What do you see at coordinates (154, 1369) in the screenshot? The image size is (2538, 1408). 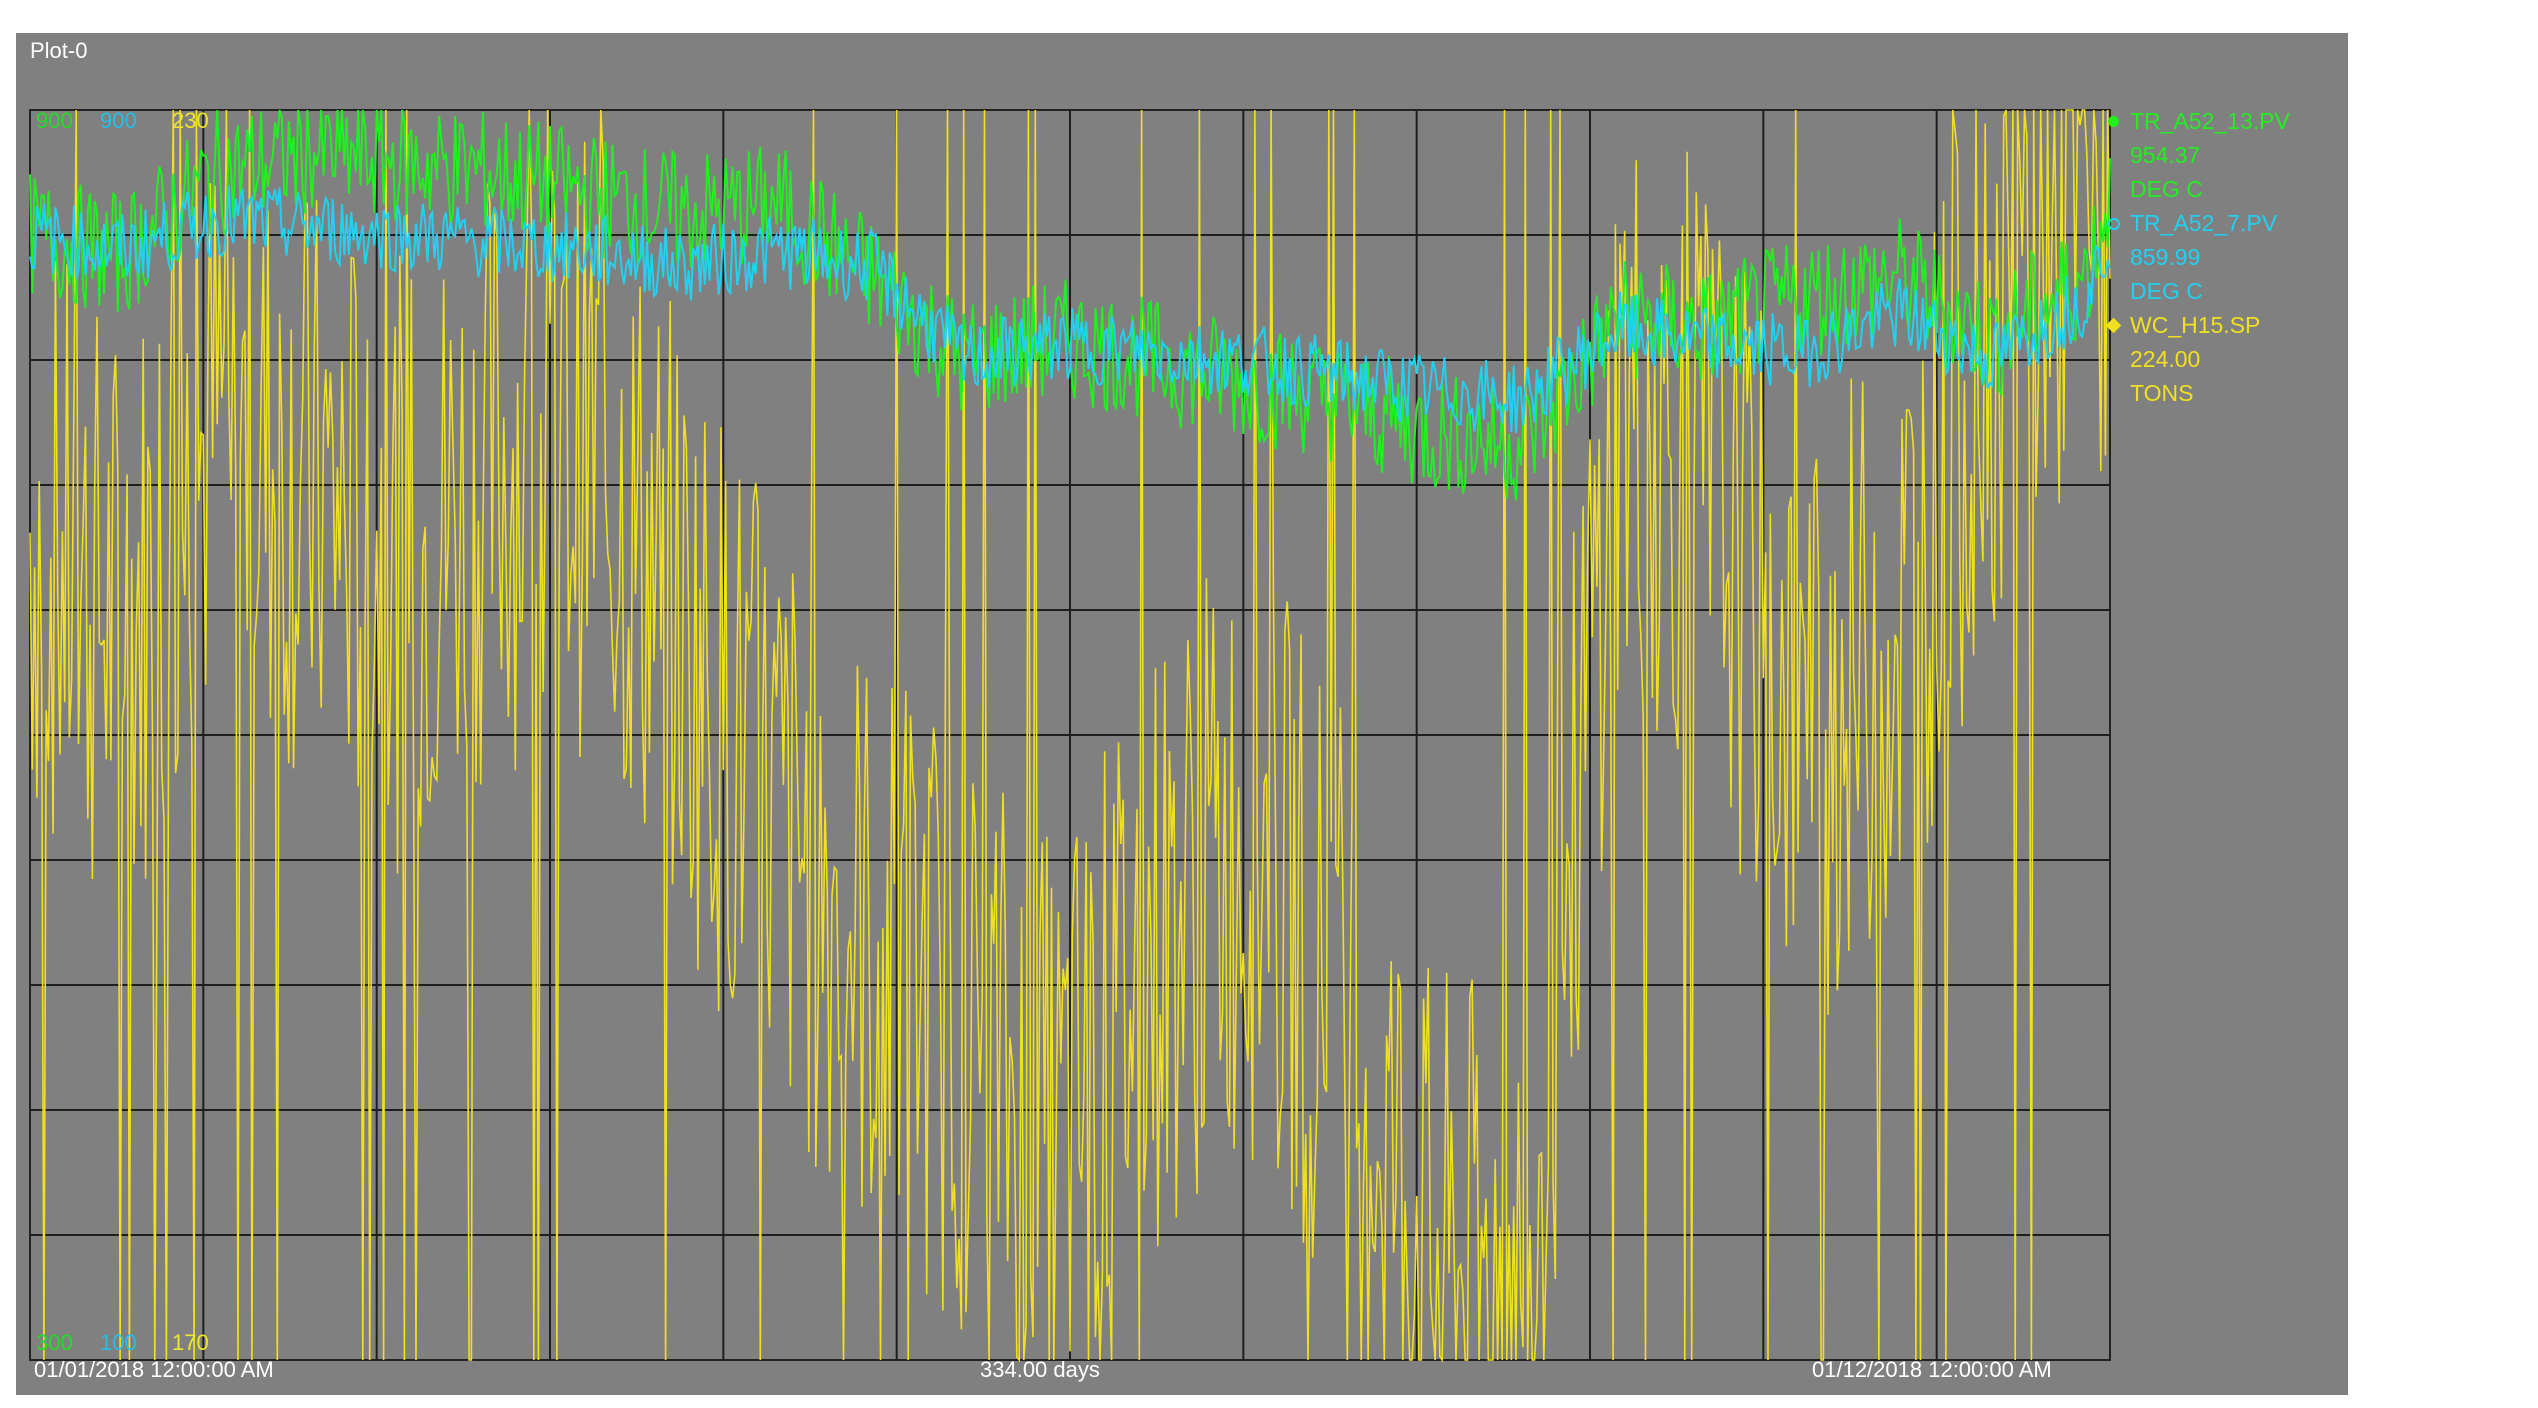 I see `x-start-label: 01/01/2018 12:00:00 AM` at bounding box center [154, 1369].